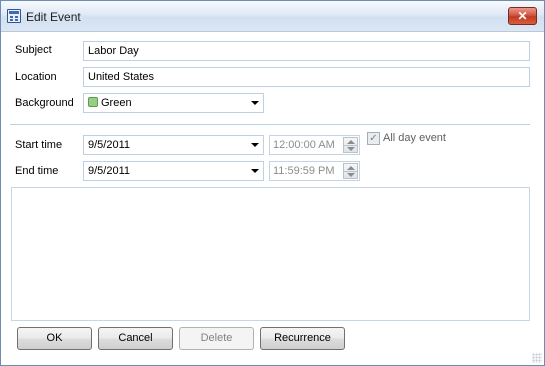 The width and height of the screenshot is (545, 366). I want to click on check-icon: ✓, so click(373, 138).